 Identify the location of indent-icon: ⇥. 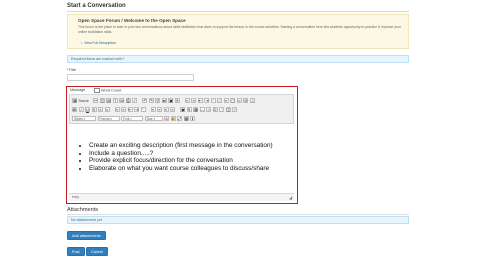
(207, 100).